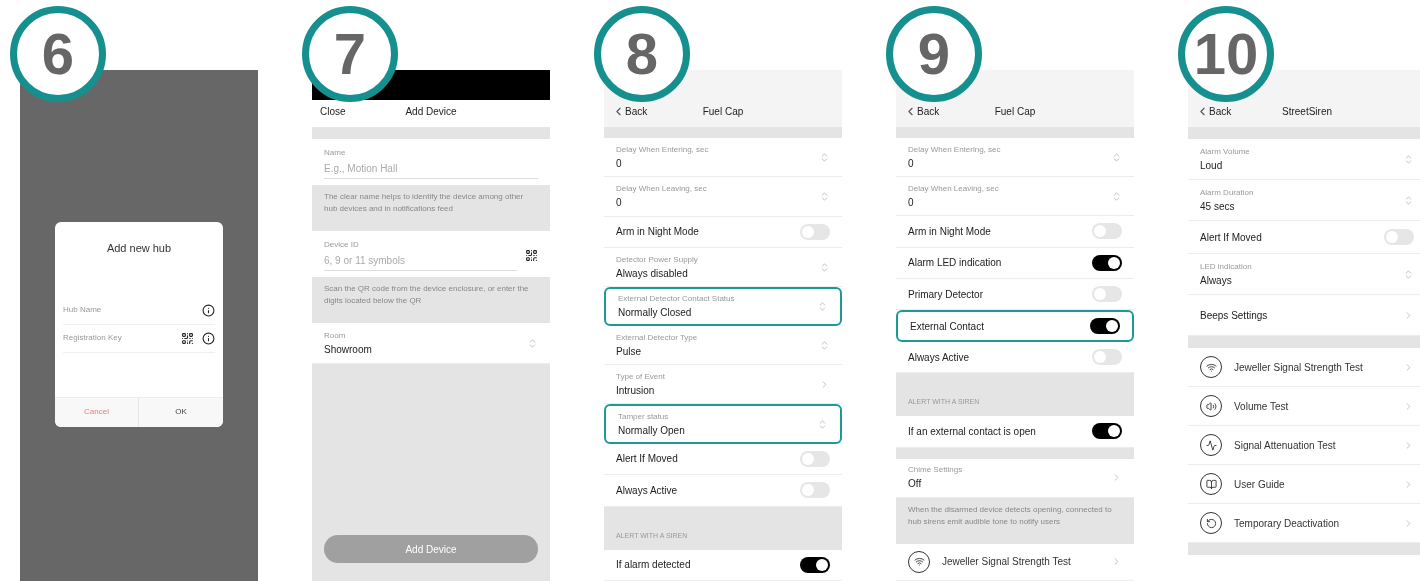  I want to click on setting-value: Pulse, so click(629, 351).